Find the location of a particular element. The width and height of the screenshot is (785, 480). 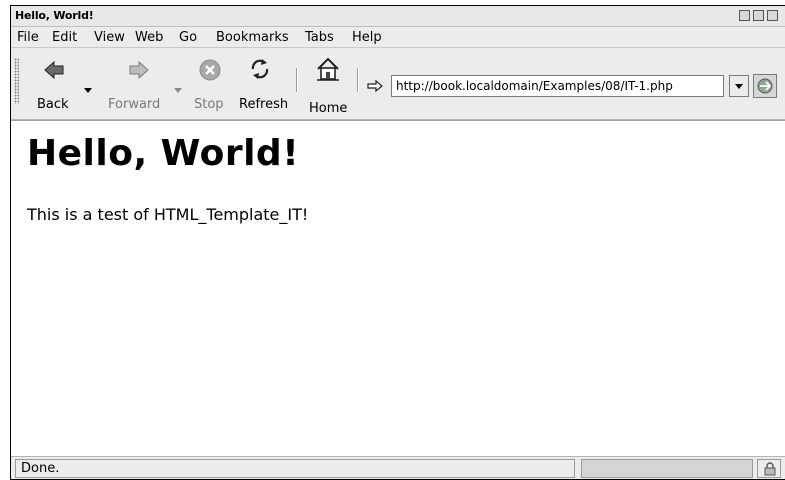

go-button is located at coordinates (765, 86).